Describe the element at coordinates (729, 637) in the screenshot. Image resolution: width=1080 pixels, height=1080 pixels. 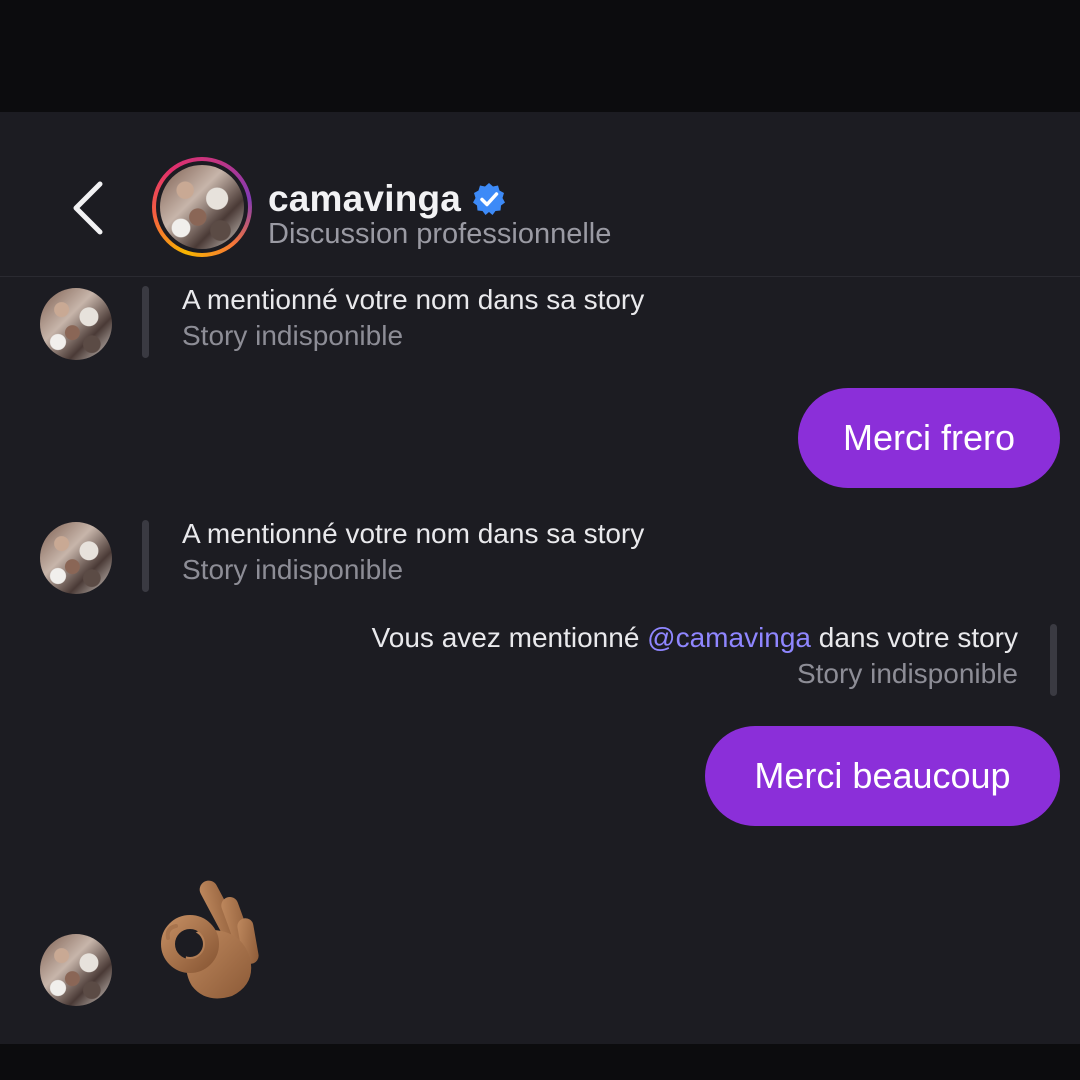
I see `mention-link: @camavinga` at that location.